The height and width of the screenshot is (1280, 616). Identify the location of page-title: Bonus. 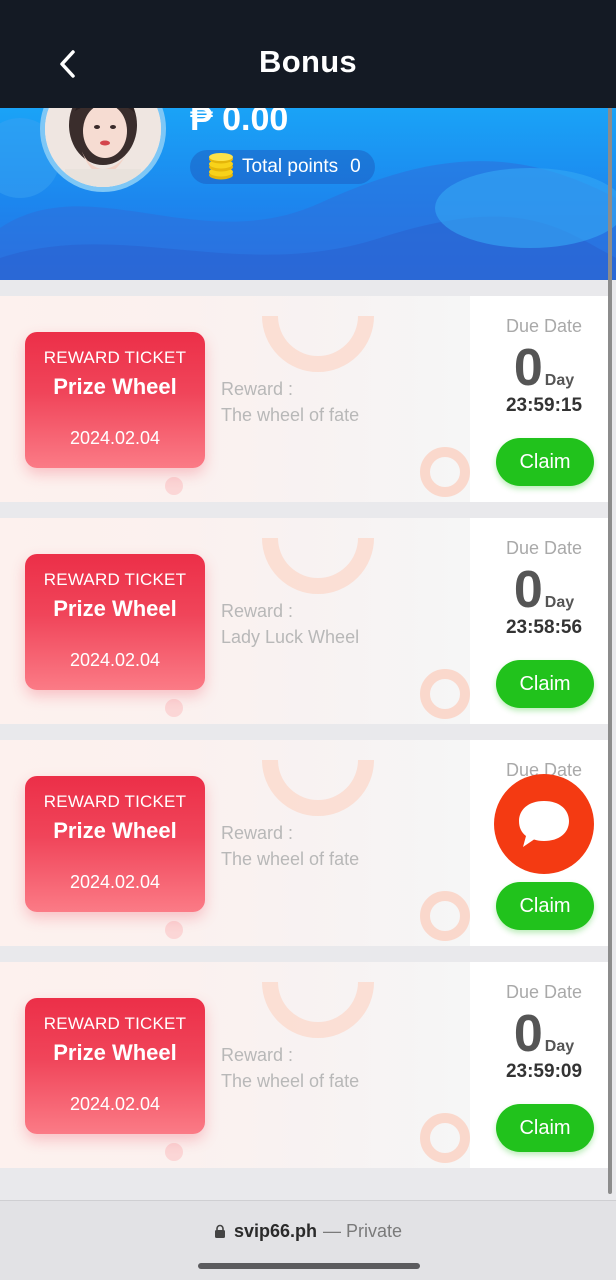
(308, 61).